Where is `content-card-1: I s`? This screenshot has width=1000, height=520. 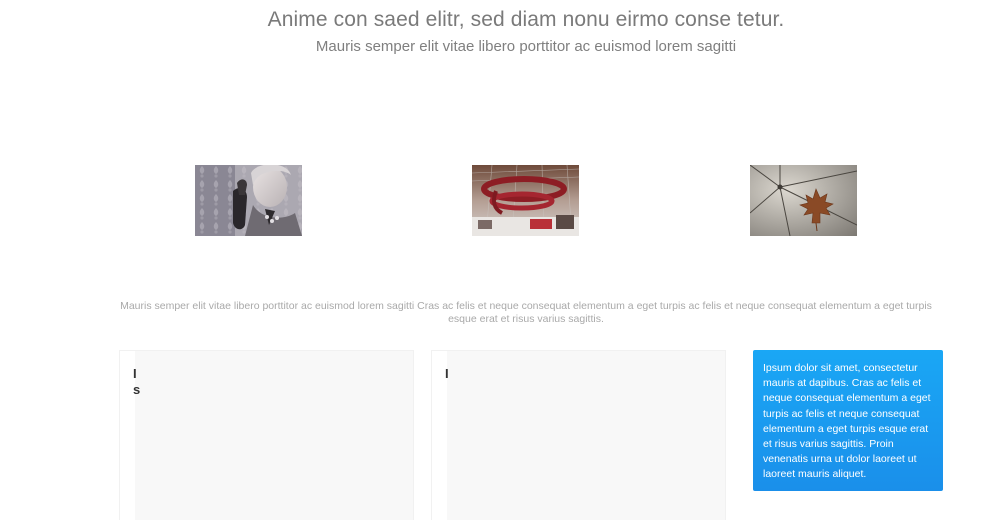
content-card-1: I s is located at coordinates (266, 435).